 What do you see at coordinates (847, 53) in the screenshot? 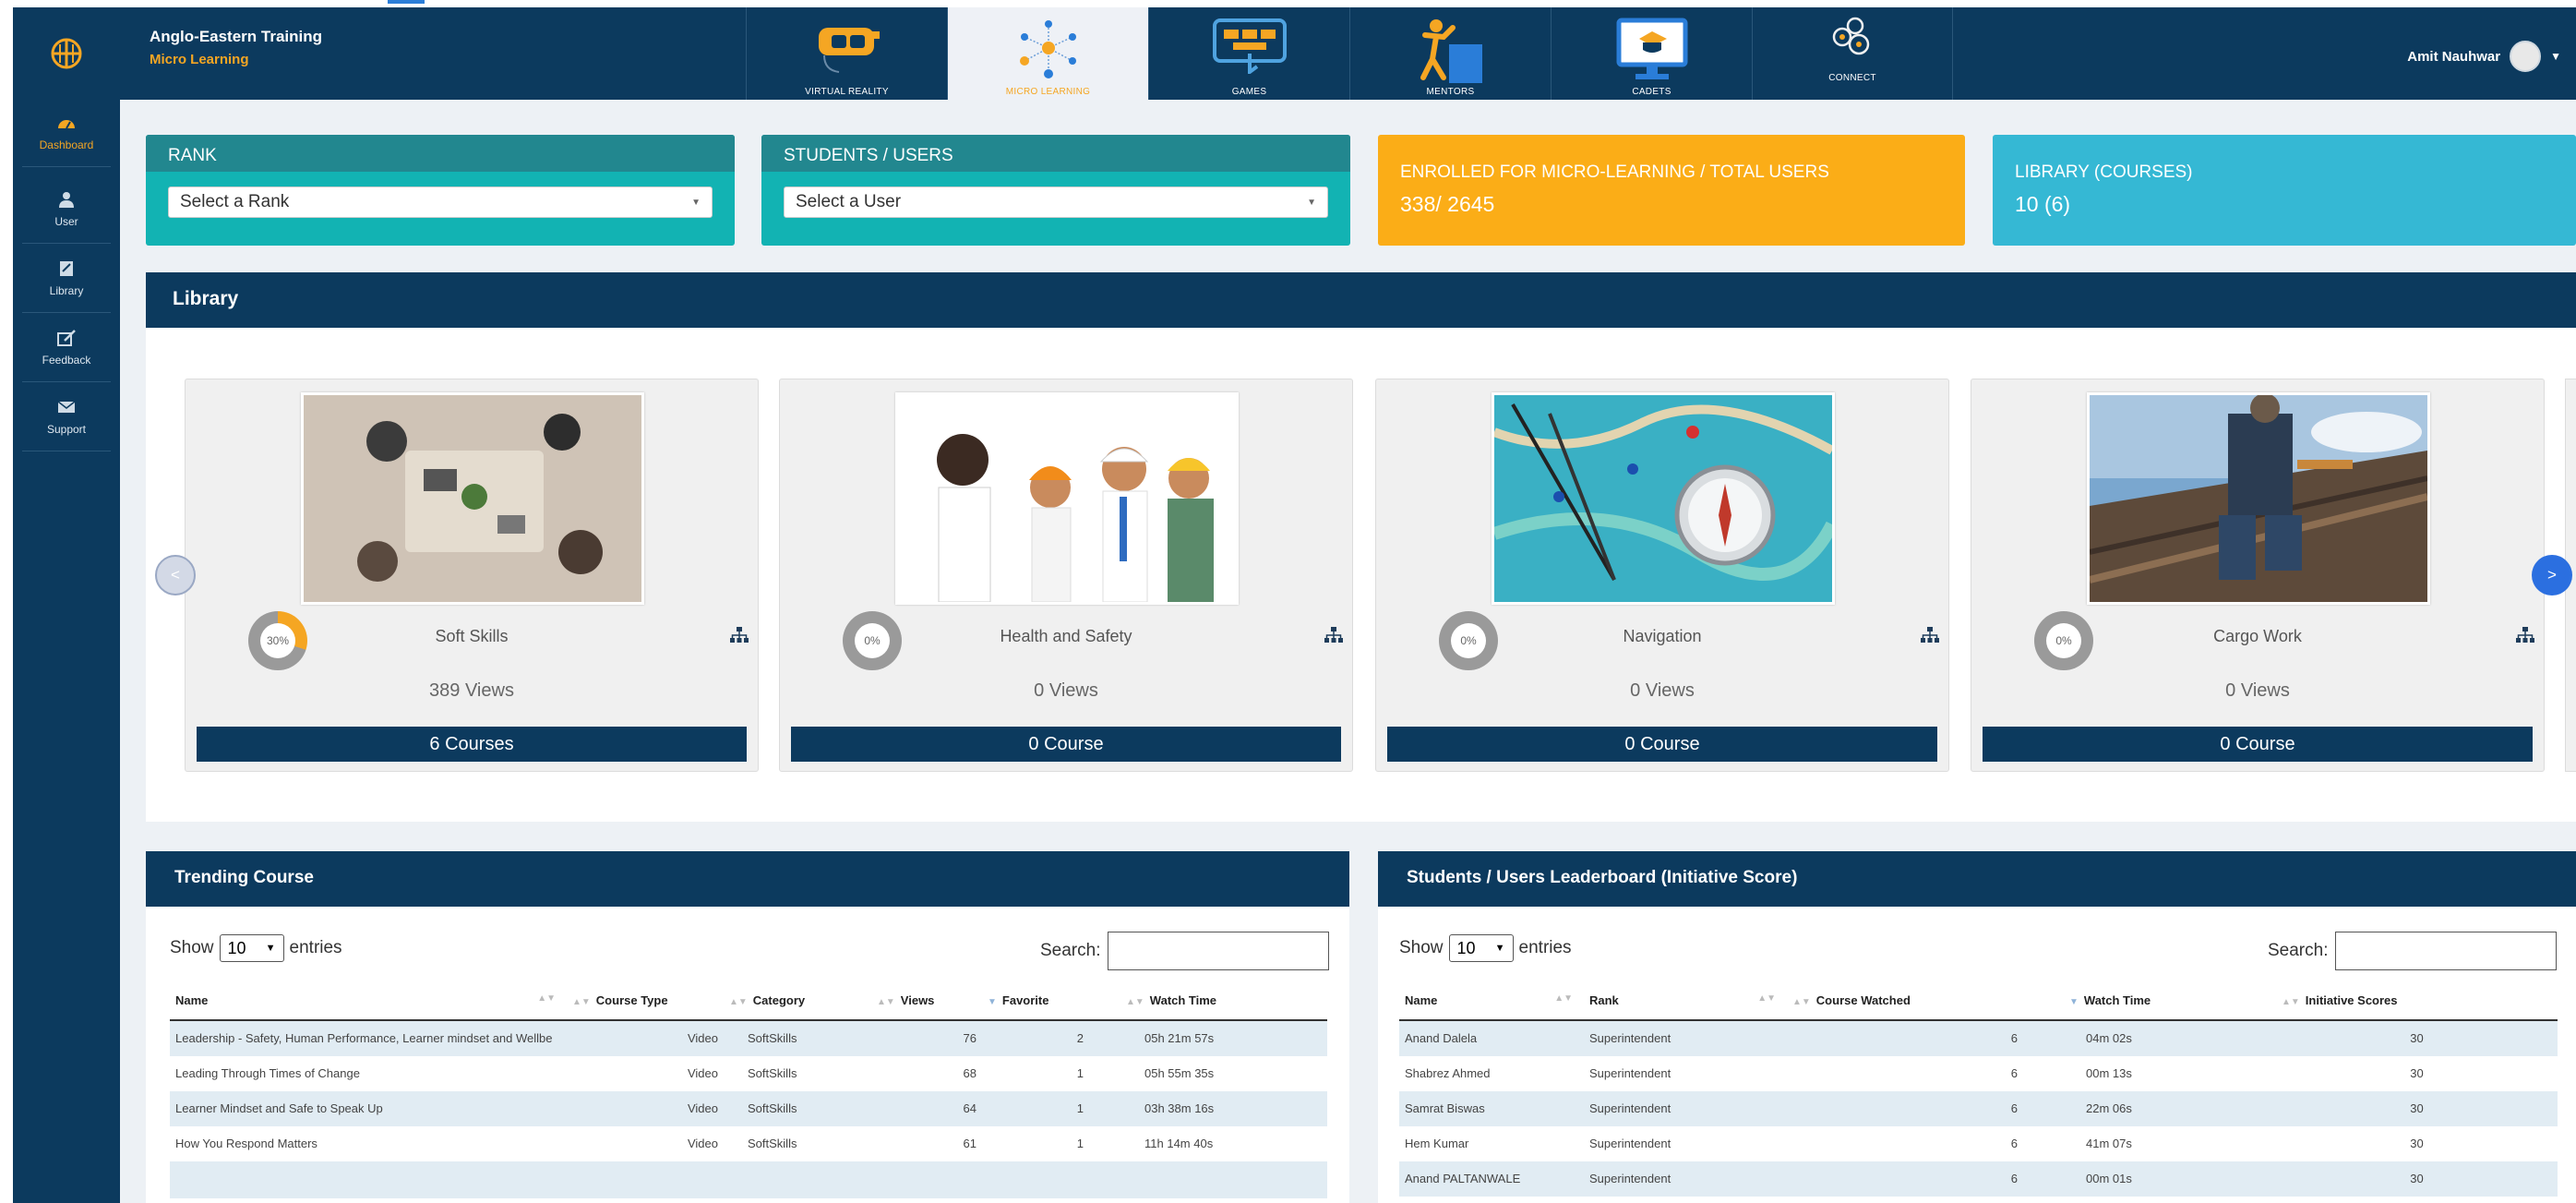
I see `tab-virtual-reality: VIRTUAL REALITY` at bounding box center [847, 53].